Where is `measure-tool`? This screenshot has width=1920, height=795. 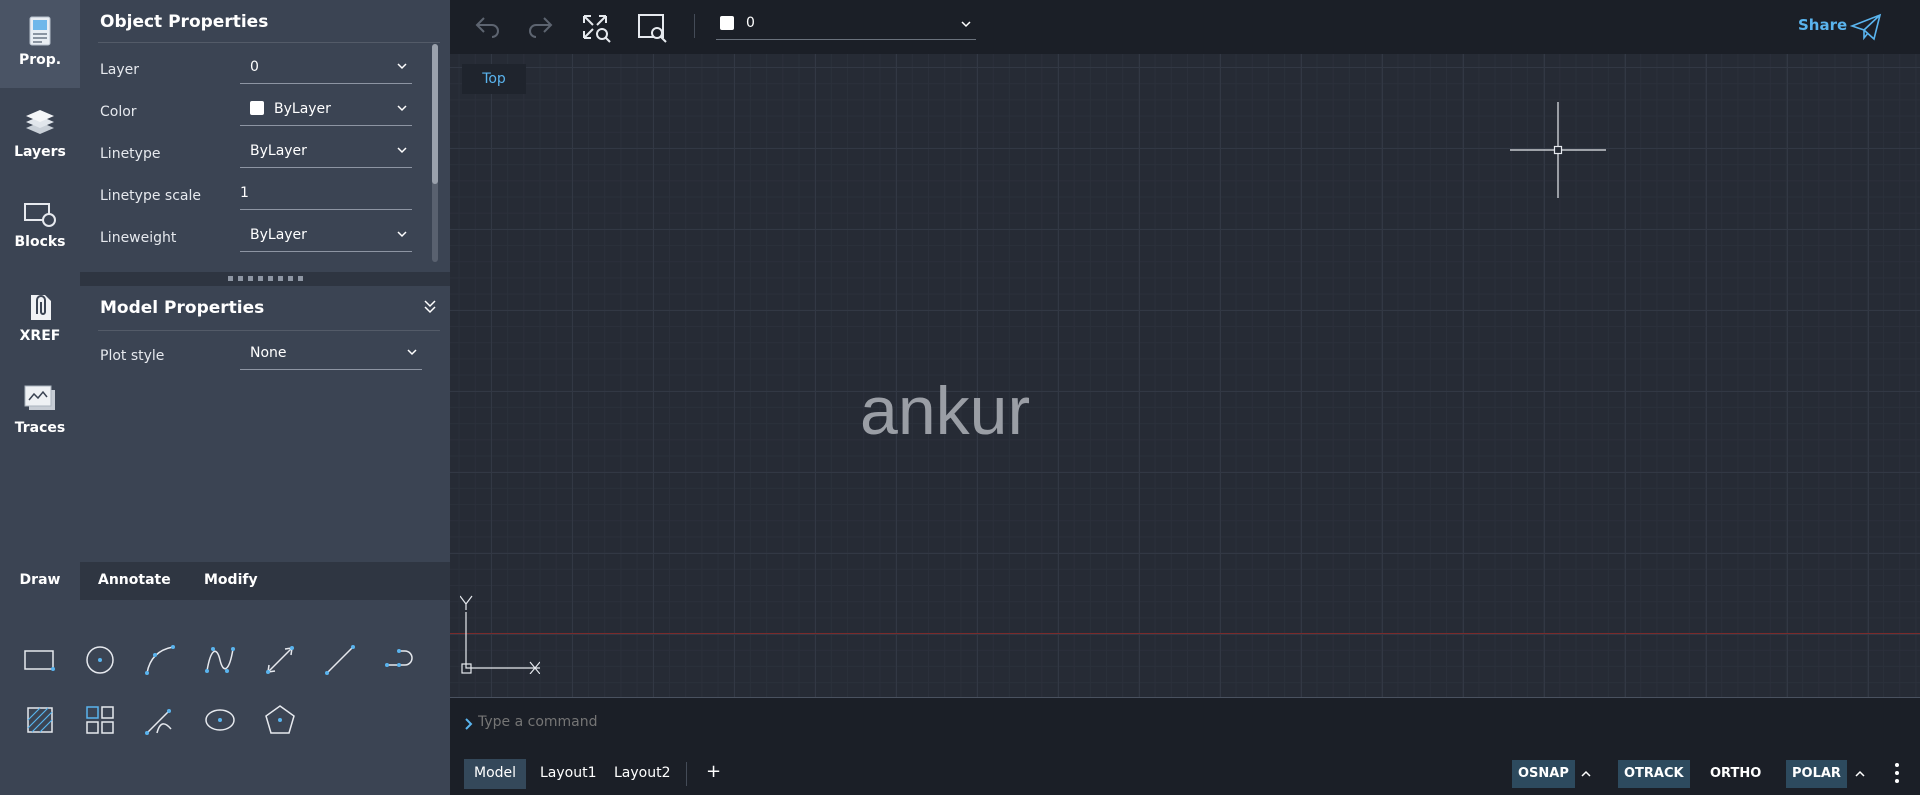
measure-tool is located at coordinates (160, 720).